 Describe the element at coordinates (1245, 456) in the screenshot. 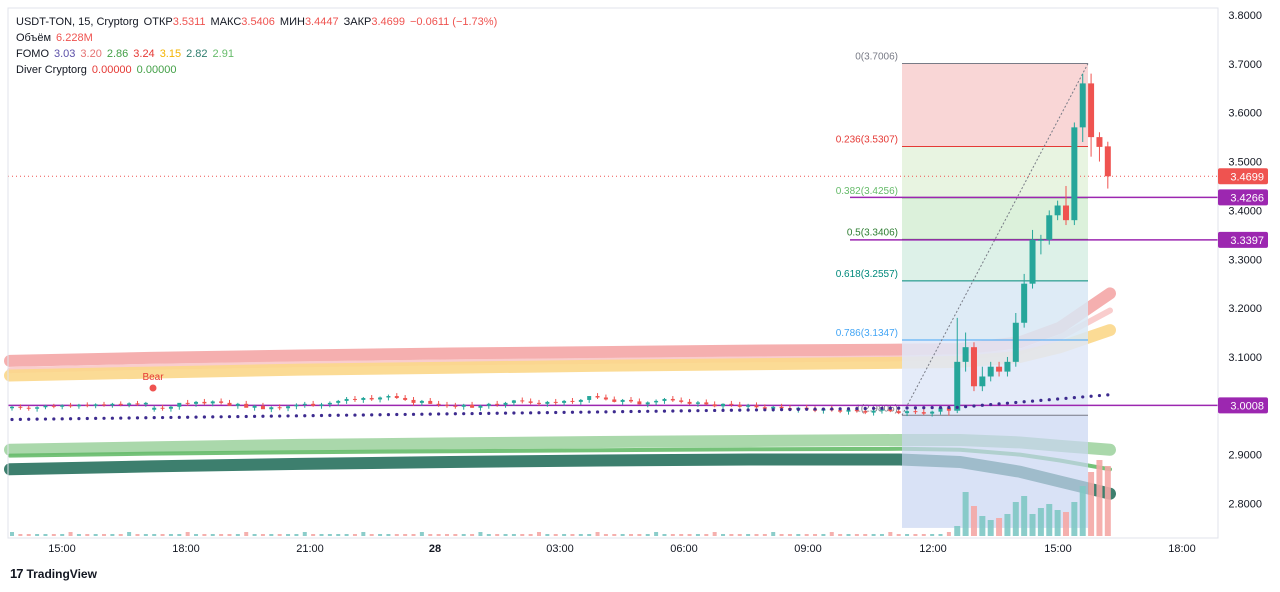

I see `y-tick-label: 2.9000` at that location.